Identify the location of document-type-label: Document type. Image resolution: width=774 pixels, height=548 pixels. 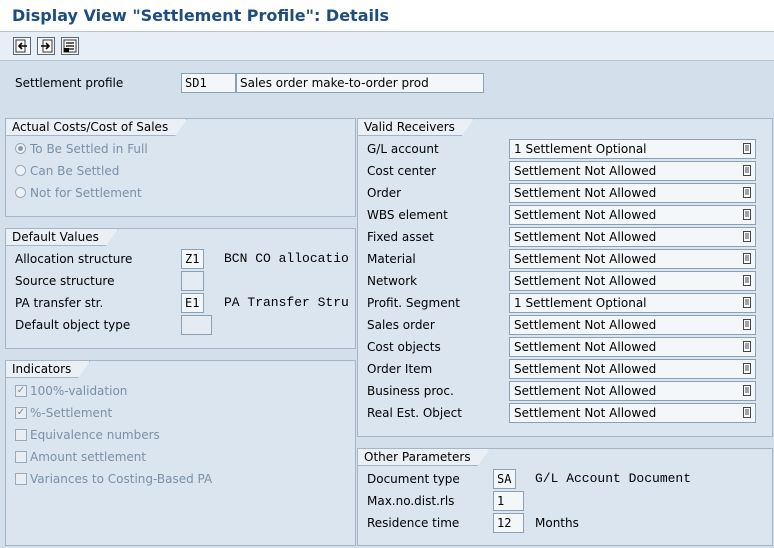
(413, 479).